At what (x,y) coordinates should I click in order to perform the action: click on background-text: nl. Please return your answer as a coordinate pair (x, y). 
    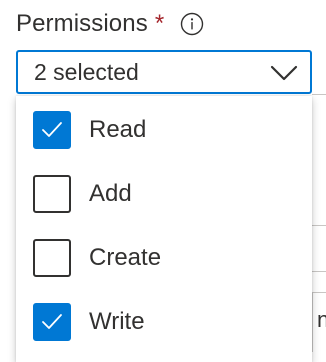
    Looking at the image, I should click on (321, 320).